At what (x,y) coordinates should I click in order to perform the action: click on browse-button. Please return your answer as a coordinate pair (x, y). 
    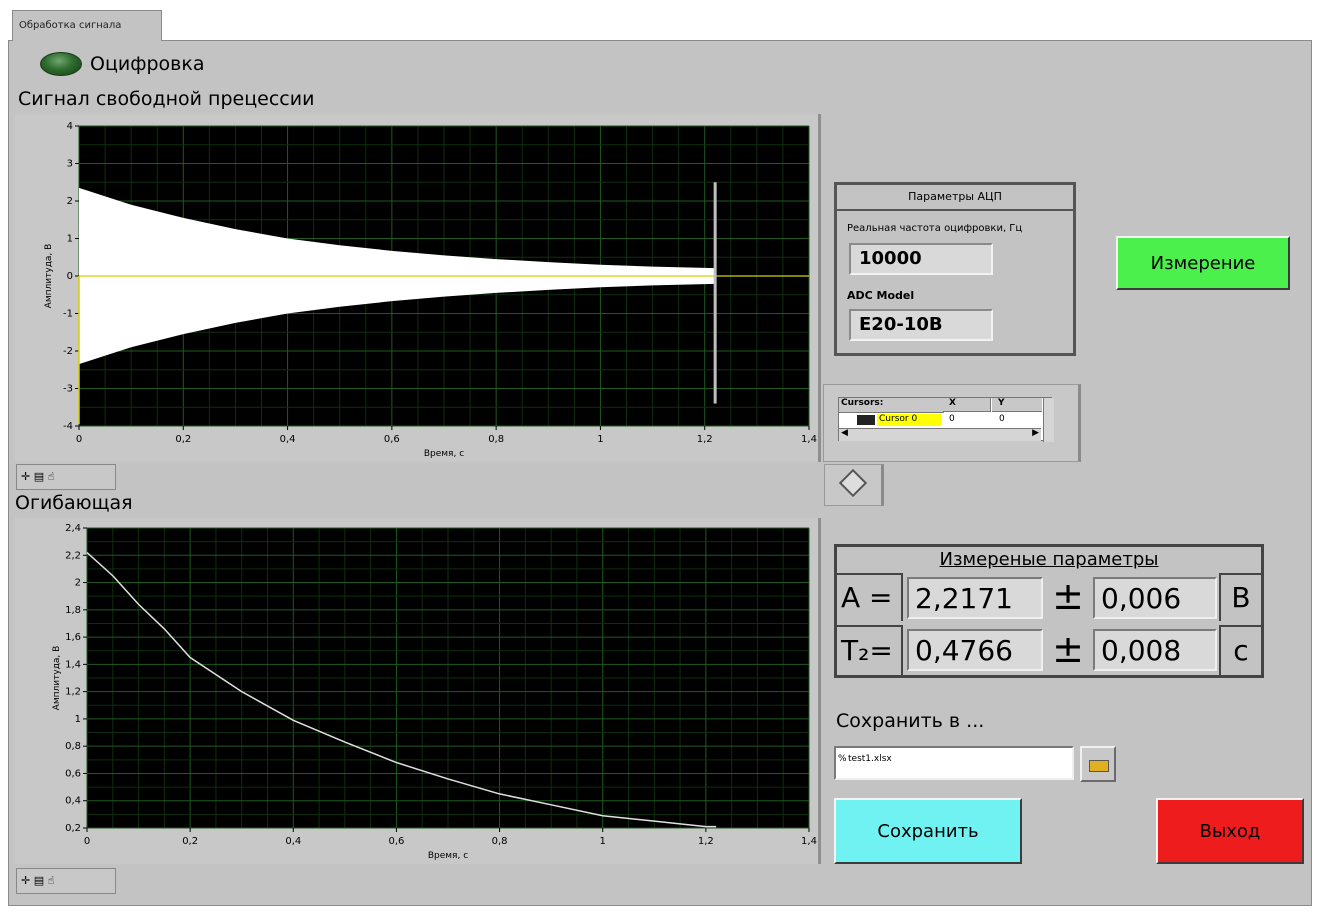
    Looking at the image, I should click on (1098, 764).